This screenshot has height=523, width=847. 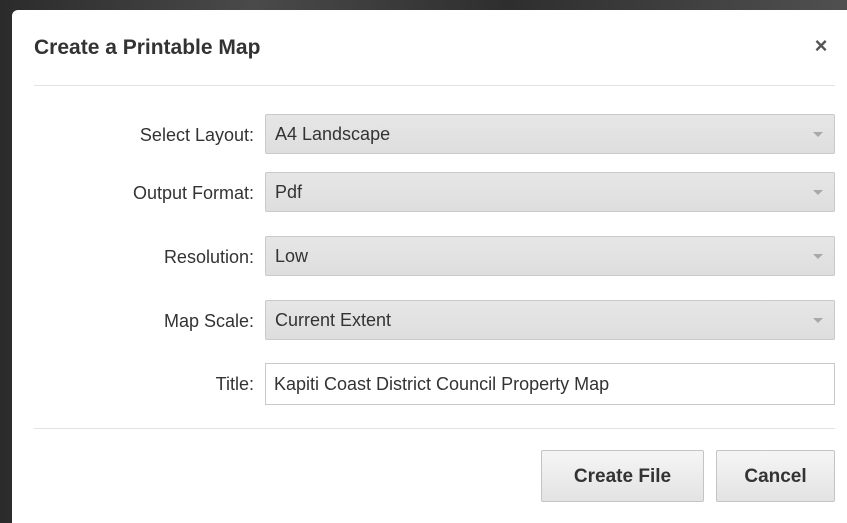 I want to click on resolution-select: Low, so click(x=550, y=256).